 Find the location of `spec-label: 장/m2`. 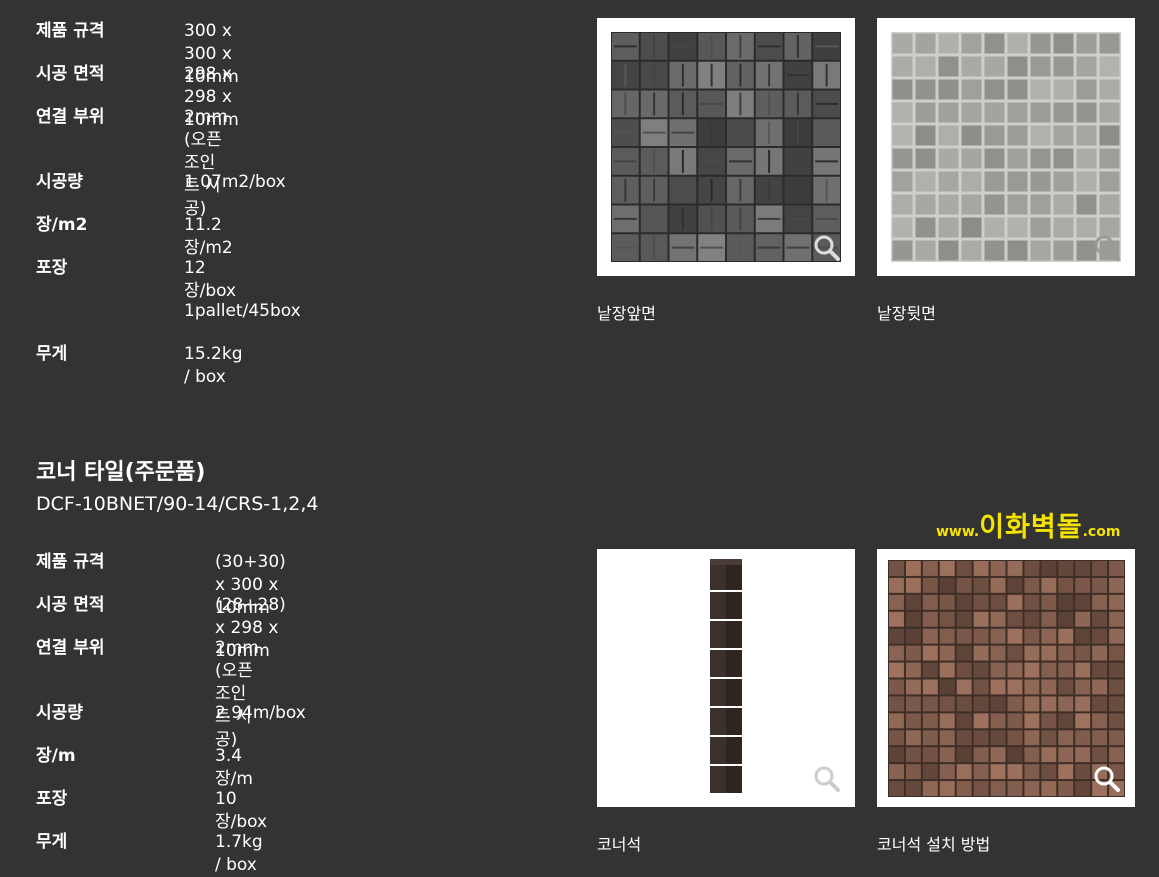

spec-label: 장/m2 is located at coordinates (62, 225).